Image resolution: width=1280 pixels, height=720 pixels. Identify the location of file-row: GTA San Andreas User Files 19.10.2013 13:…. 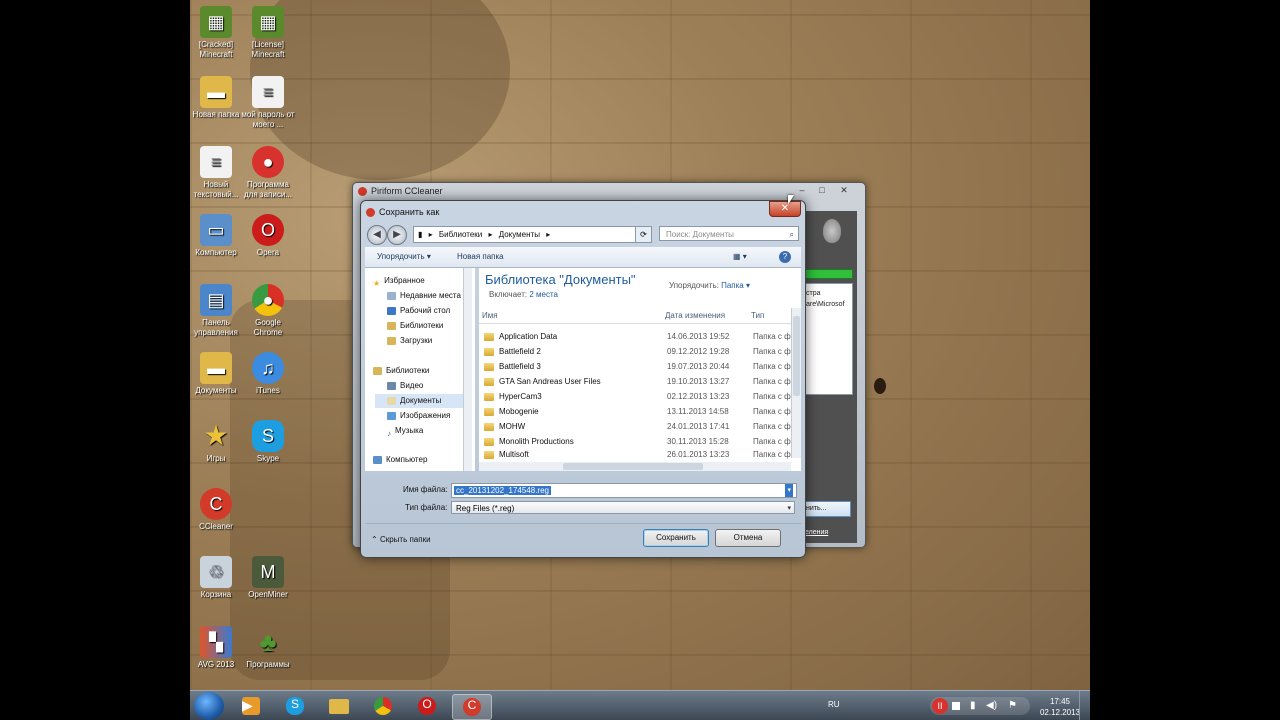
(635, 382).